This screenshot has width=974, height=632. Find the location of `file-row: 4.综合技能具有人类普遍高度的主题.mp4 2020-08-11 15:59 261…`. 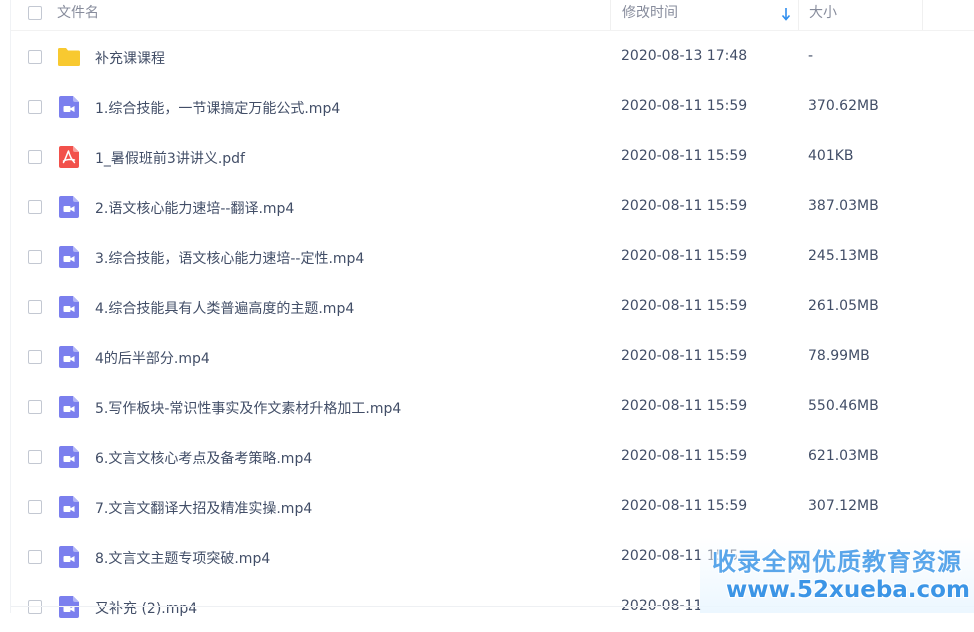

file-row: 4.综合技能具有人类普遍高度的主题.mp4 2020-08-11 15:59 261… is located at coordinates (492, 307).